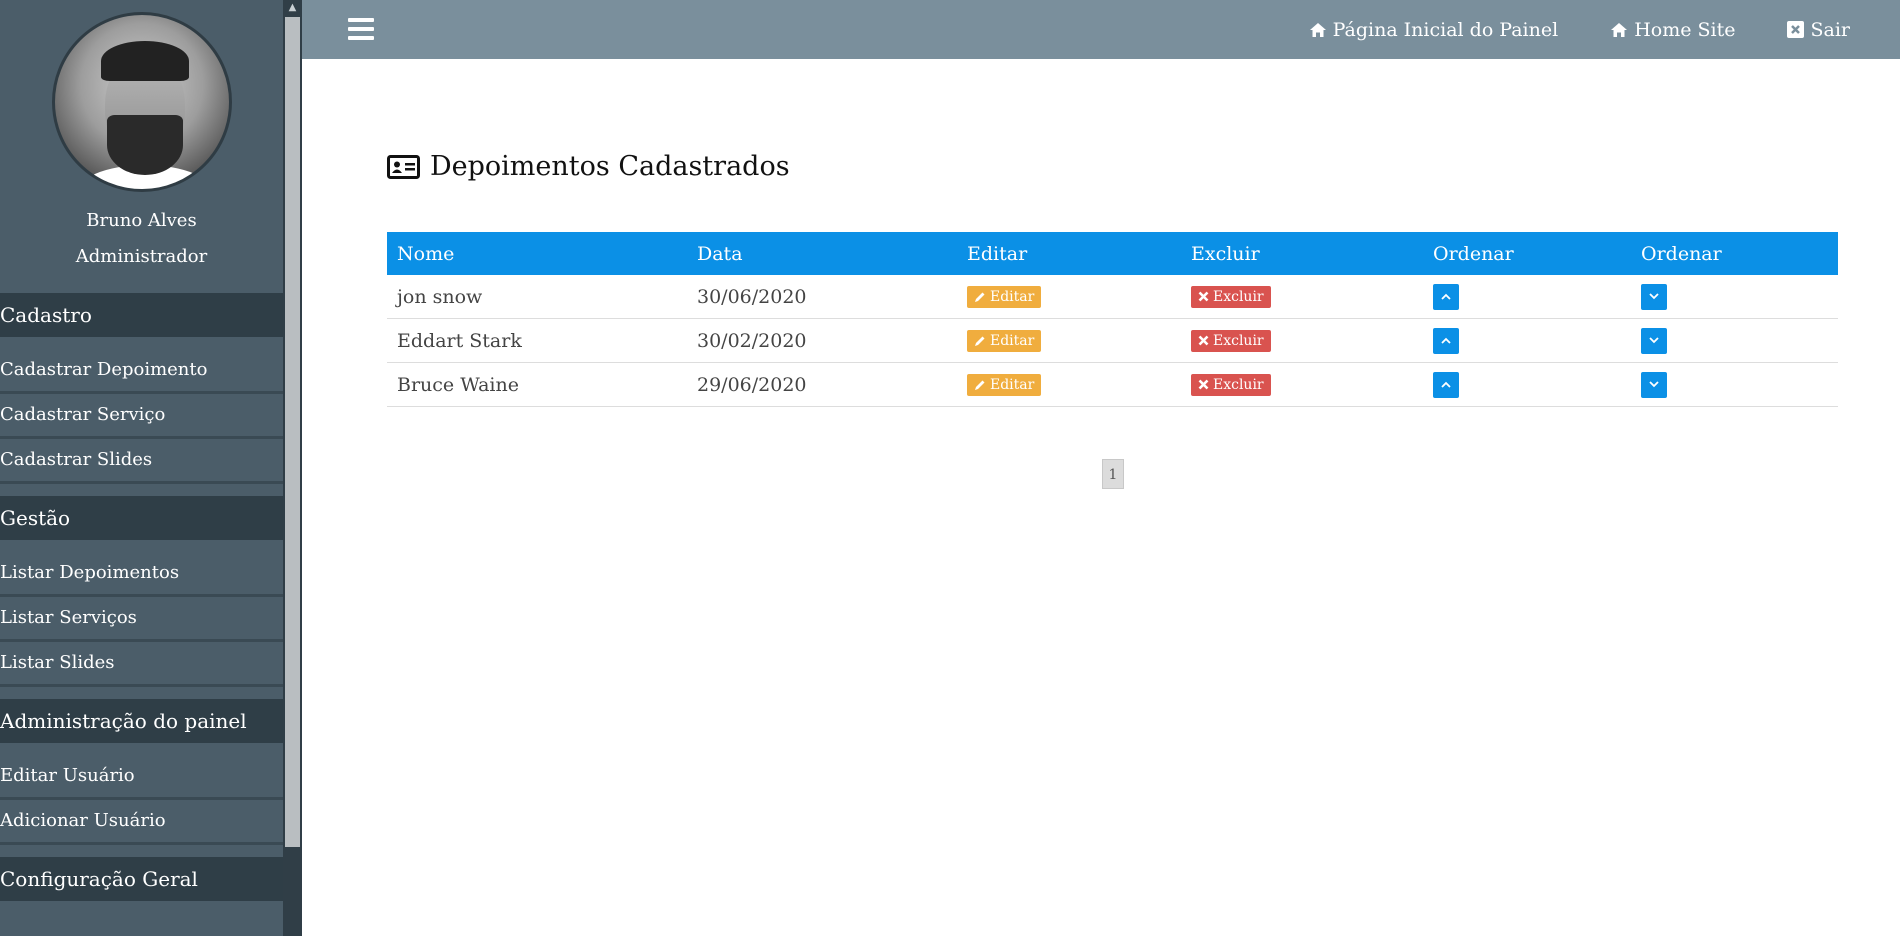 This screenshot has height=936, width=1900. I want to click on link-sair: Sair, so click(1818, 30).